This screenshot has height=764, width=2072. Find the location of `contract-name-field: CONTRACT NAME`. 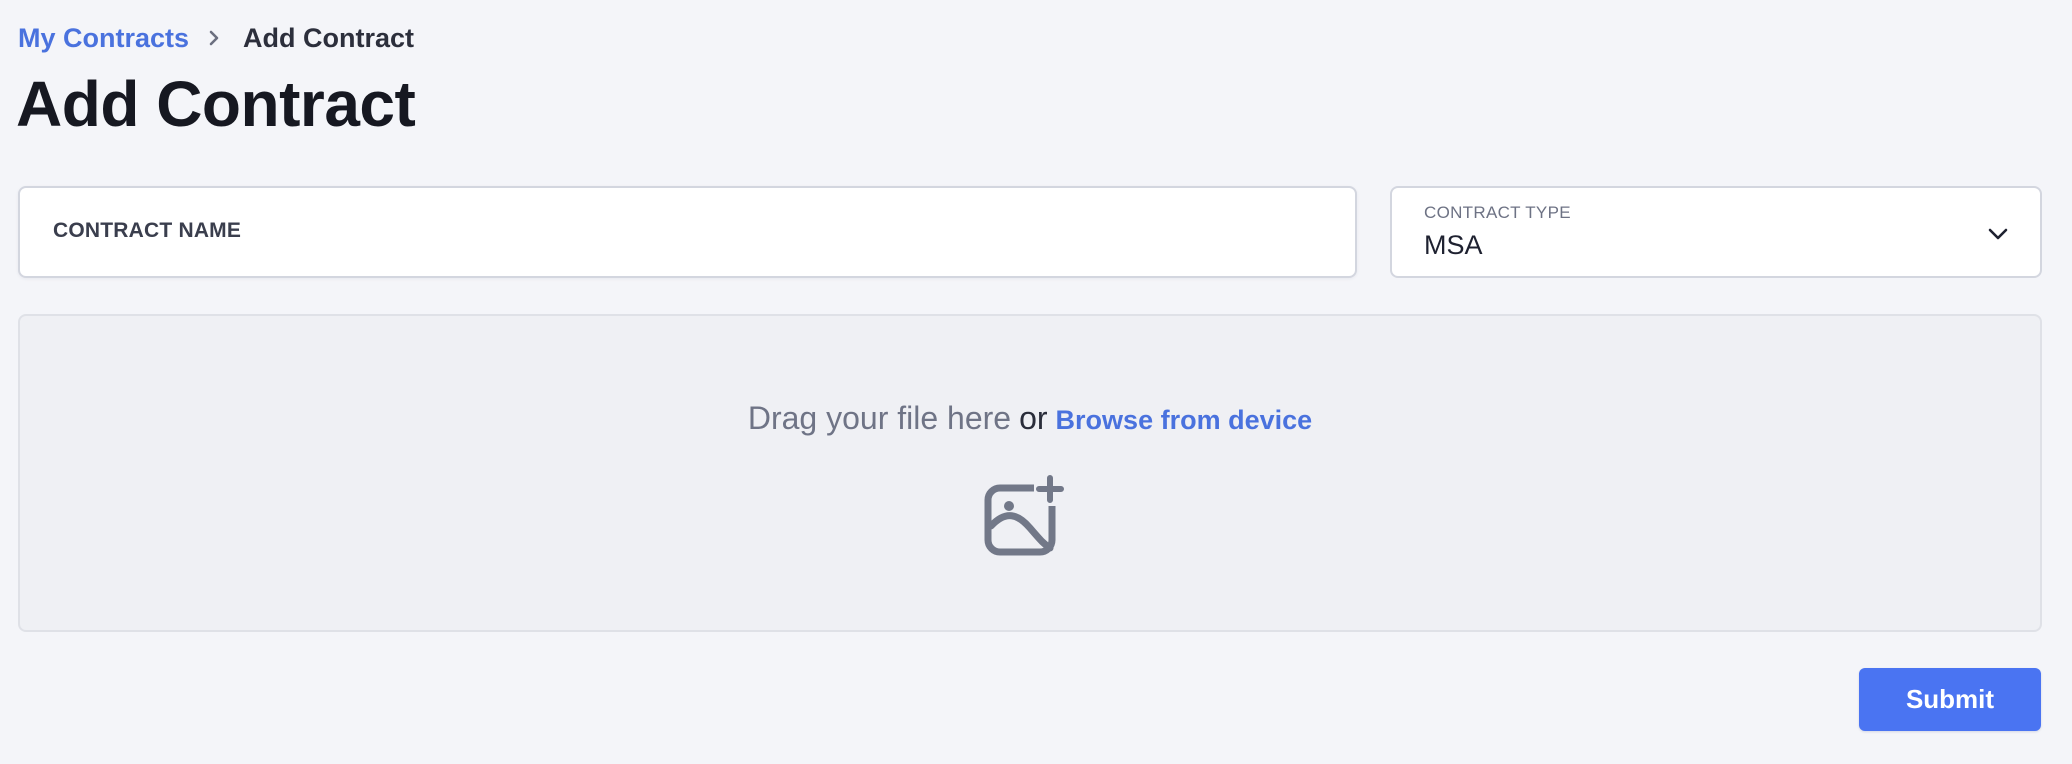

contract-name-field: CONTRACT NAME is located at coordinates (687, 232).